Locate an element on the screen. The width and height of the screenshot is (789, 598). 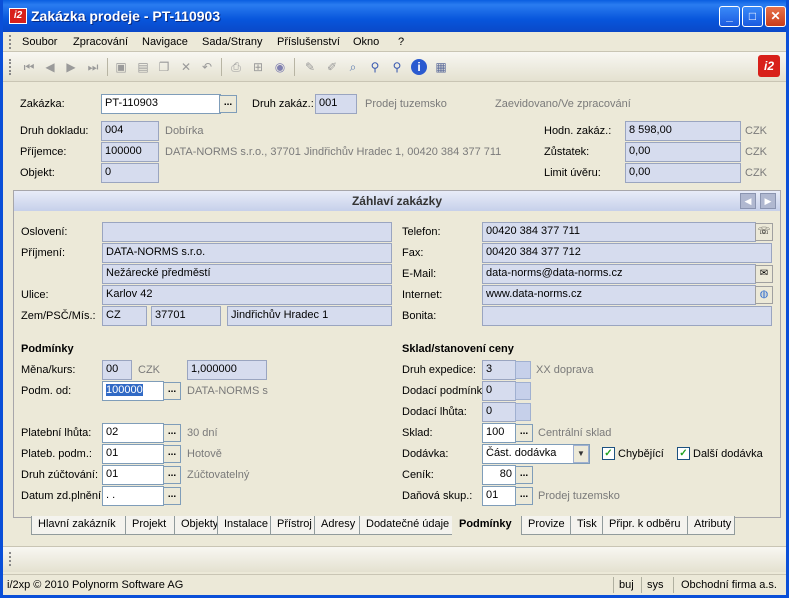
brand-logo-icon: i2 is located at coordinates (769, 66).